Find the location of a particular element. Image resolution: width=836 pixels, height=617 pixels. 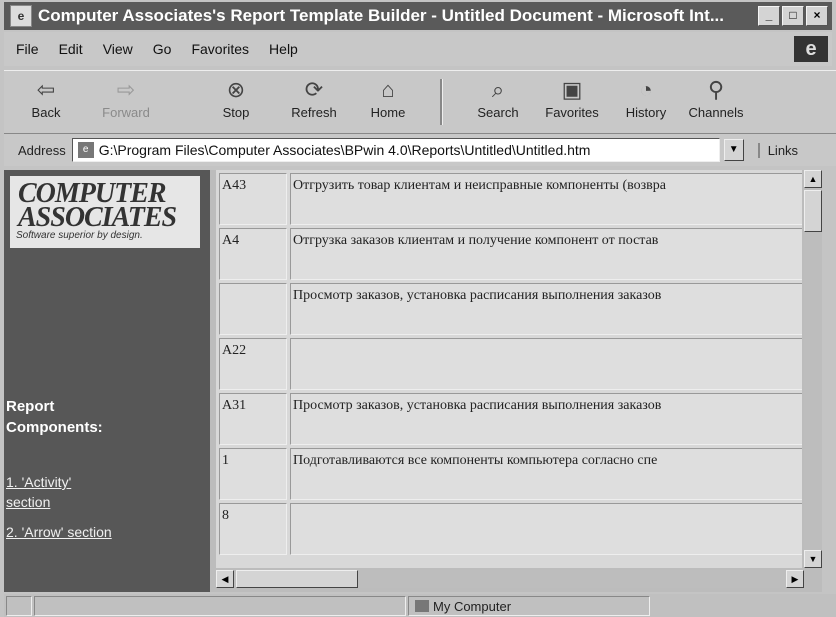

scroll-right-arrow-icon: ▶ is located at coordinates (795, 579).